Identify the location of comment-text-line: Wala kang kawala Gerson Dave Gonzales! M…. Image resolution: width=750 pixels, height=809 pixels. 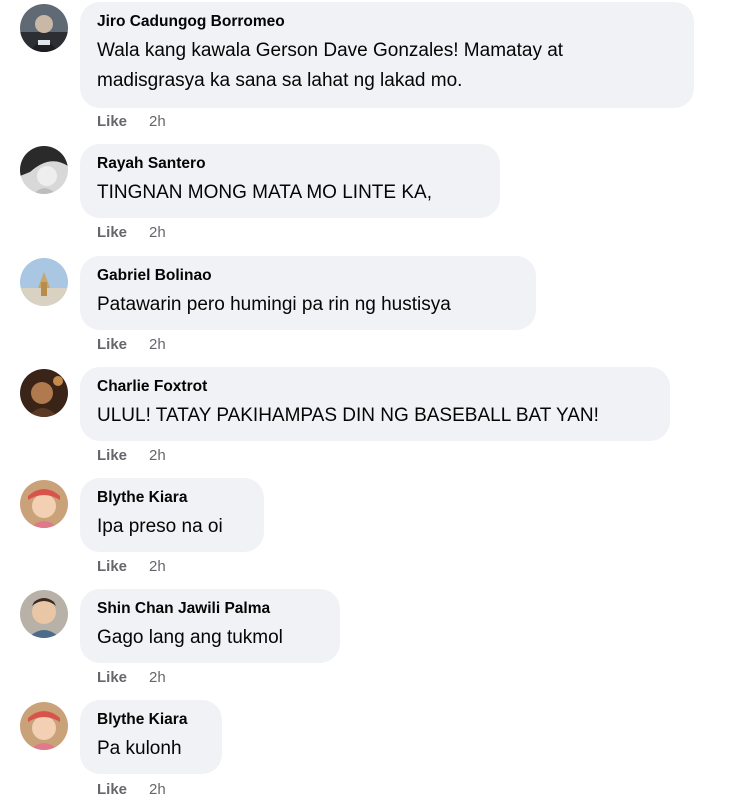
(330, 50).